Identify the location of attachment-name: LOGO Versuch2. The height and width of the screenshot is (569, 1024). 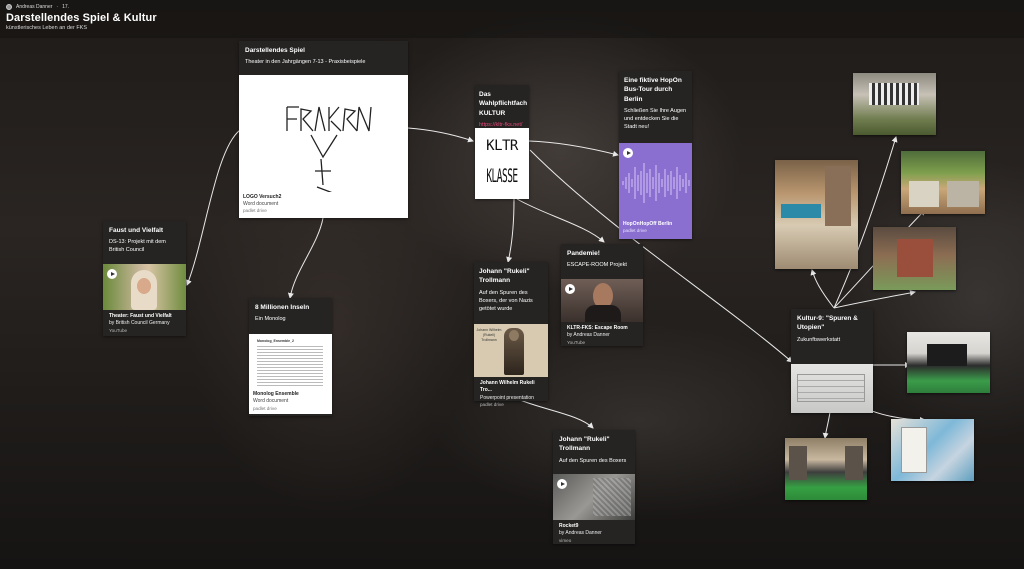
(262, 196).